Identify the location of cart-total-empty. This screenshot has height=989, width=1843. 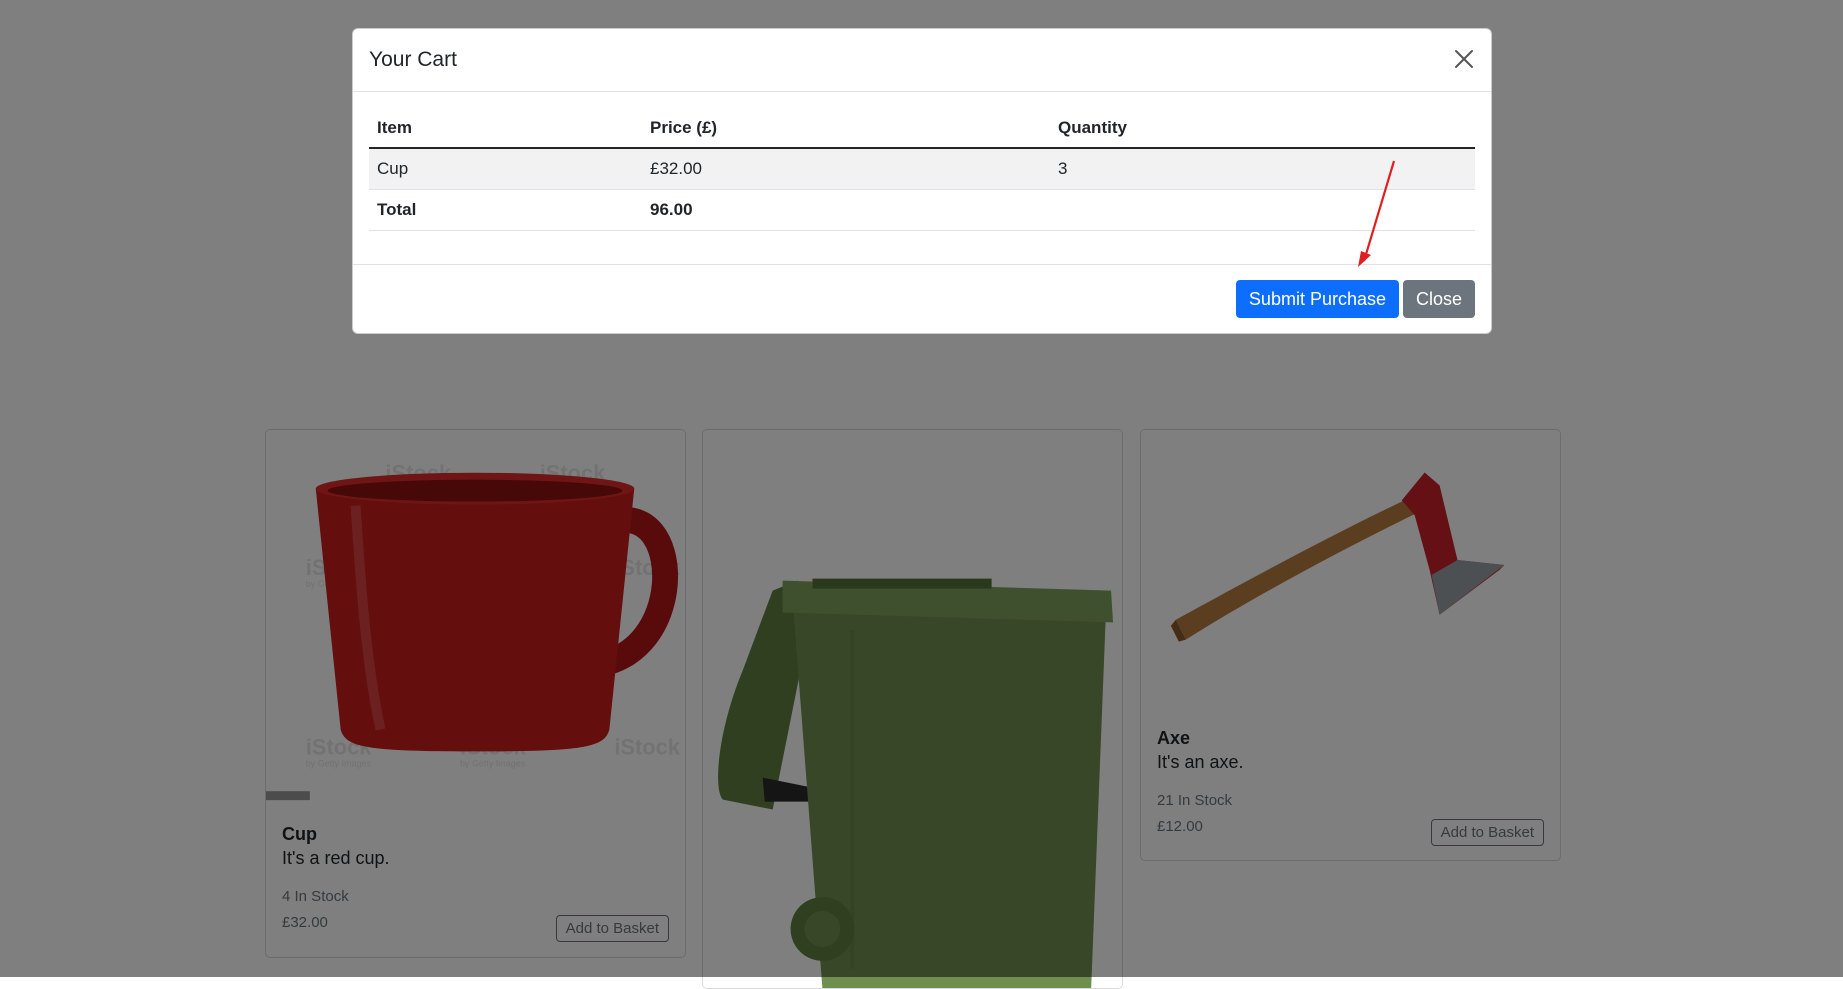
(1262, 210).